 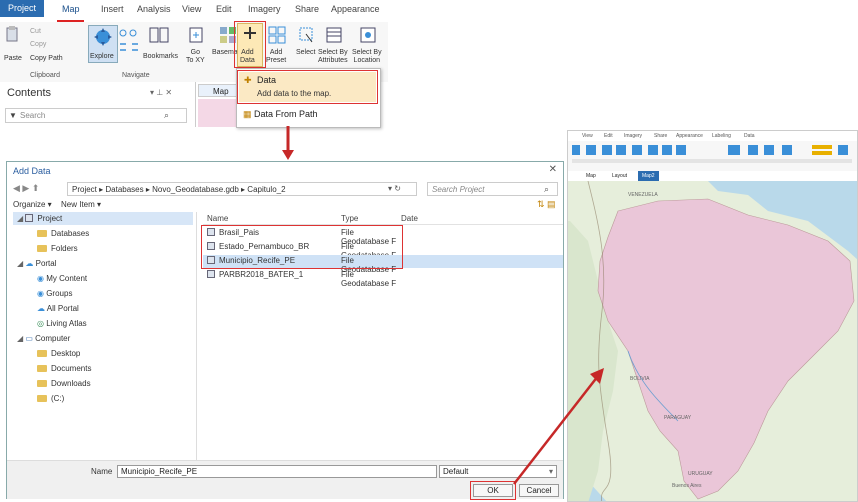 What do you see at coordinates (587, 136) in the screenshot?
I see `mapwin-tab-view: View` at bounding box center [587, 136].